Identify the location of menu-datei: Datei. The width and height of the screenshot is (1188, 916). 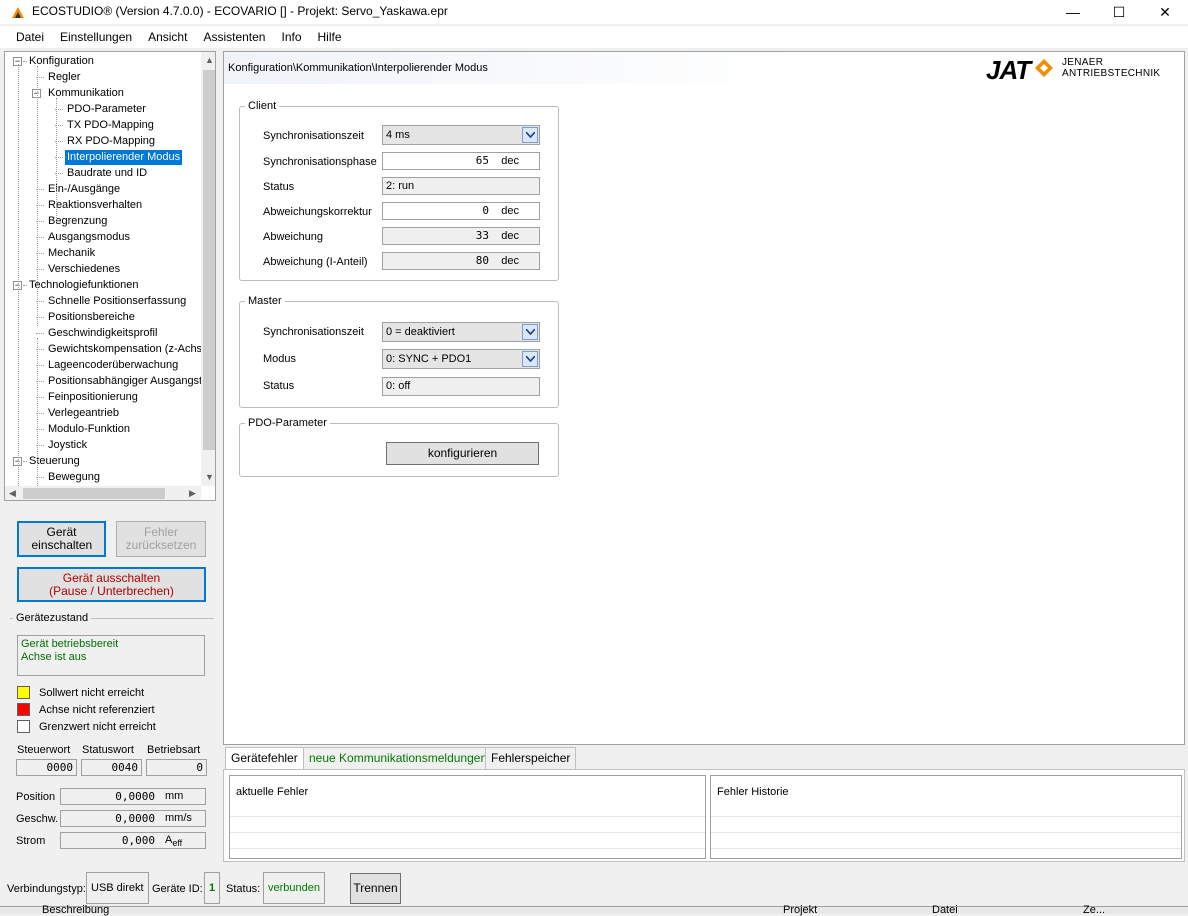
(30, 37).